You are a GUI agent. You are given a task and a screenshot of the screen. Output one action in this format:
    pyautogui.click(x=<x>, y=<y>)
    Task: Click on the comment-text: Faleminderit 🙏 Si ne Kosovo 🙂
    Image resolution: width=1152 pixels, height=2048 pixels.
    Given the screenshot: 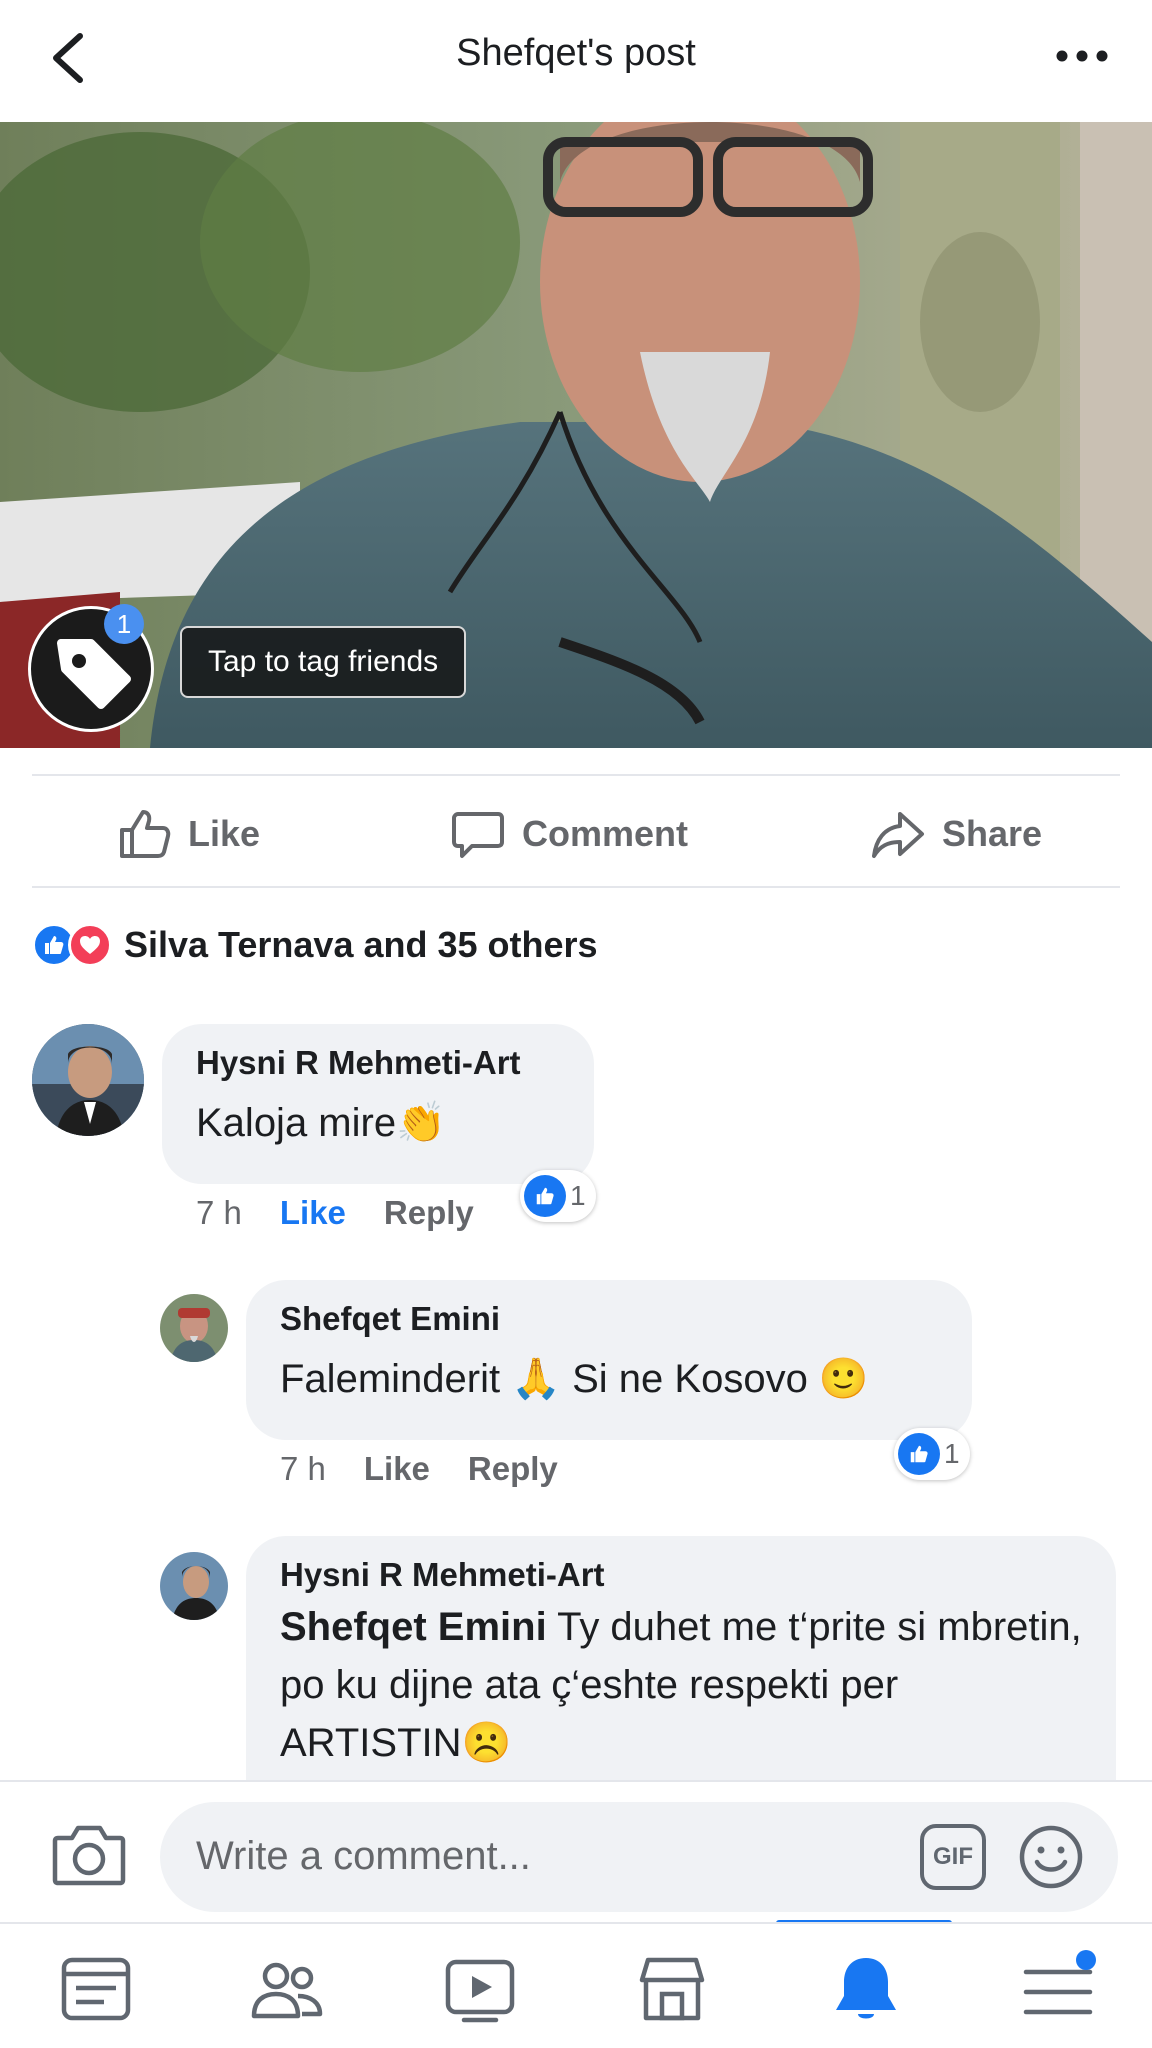 What is the action you would take?
    pyautogui.click(x=574, y=1379)
    